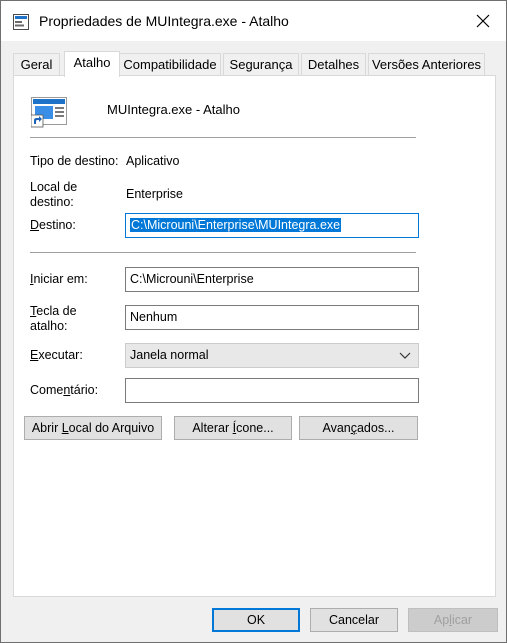 Image resolution: width=507 pixels, height=643 pixels. What do you see at coordinates (21, 22) in the screenshot?
I see `shortcut-properties-icon` at bounding box center [21, 22].